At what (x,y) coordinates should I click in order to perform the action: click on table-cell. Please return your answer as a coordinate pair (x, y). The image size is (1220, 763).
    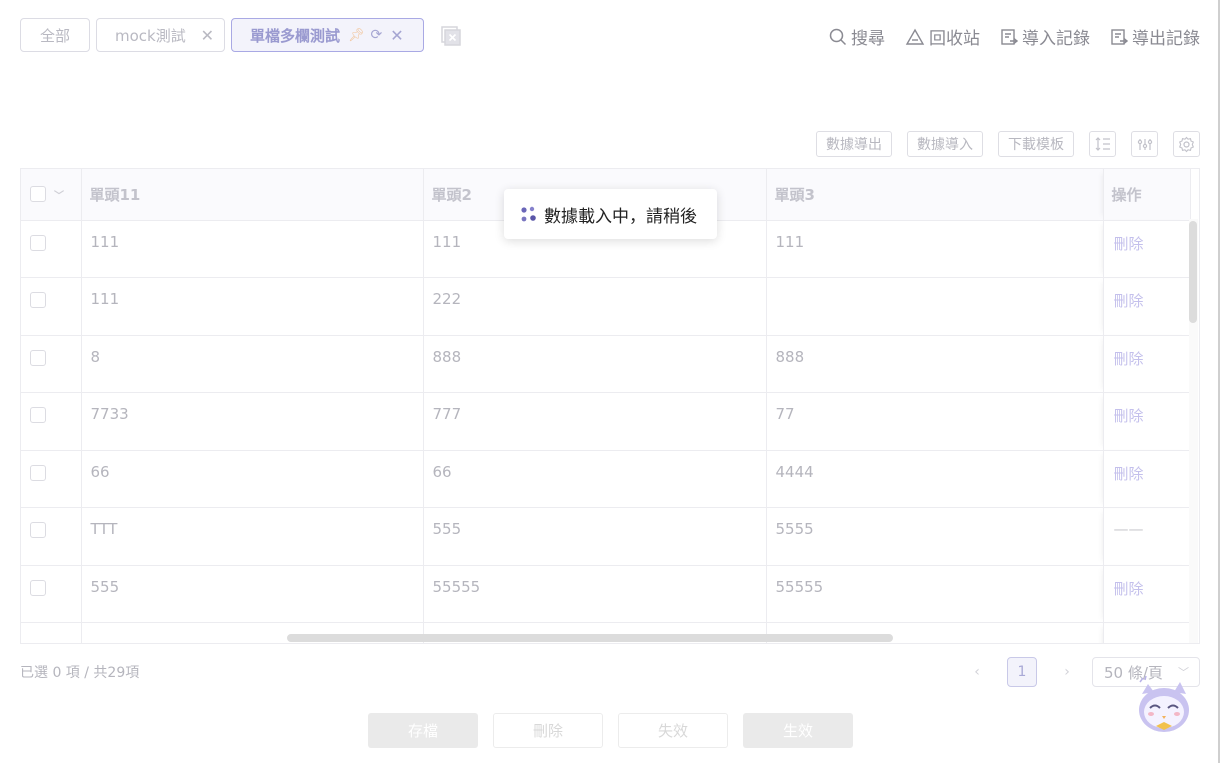
    Looking at the image, I should click on (935, 306).